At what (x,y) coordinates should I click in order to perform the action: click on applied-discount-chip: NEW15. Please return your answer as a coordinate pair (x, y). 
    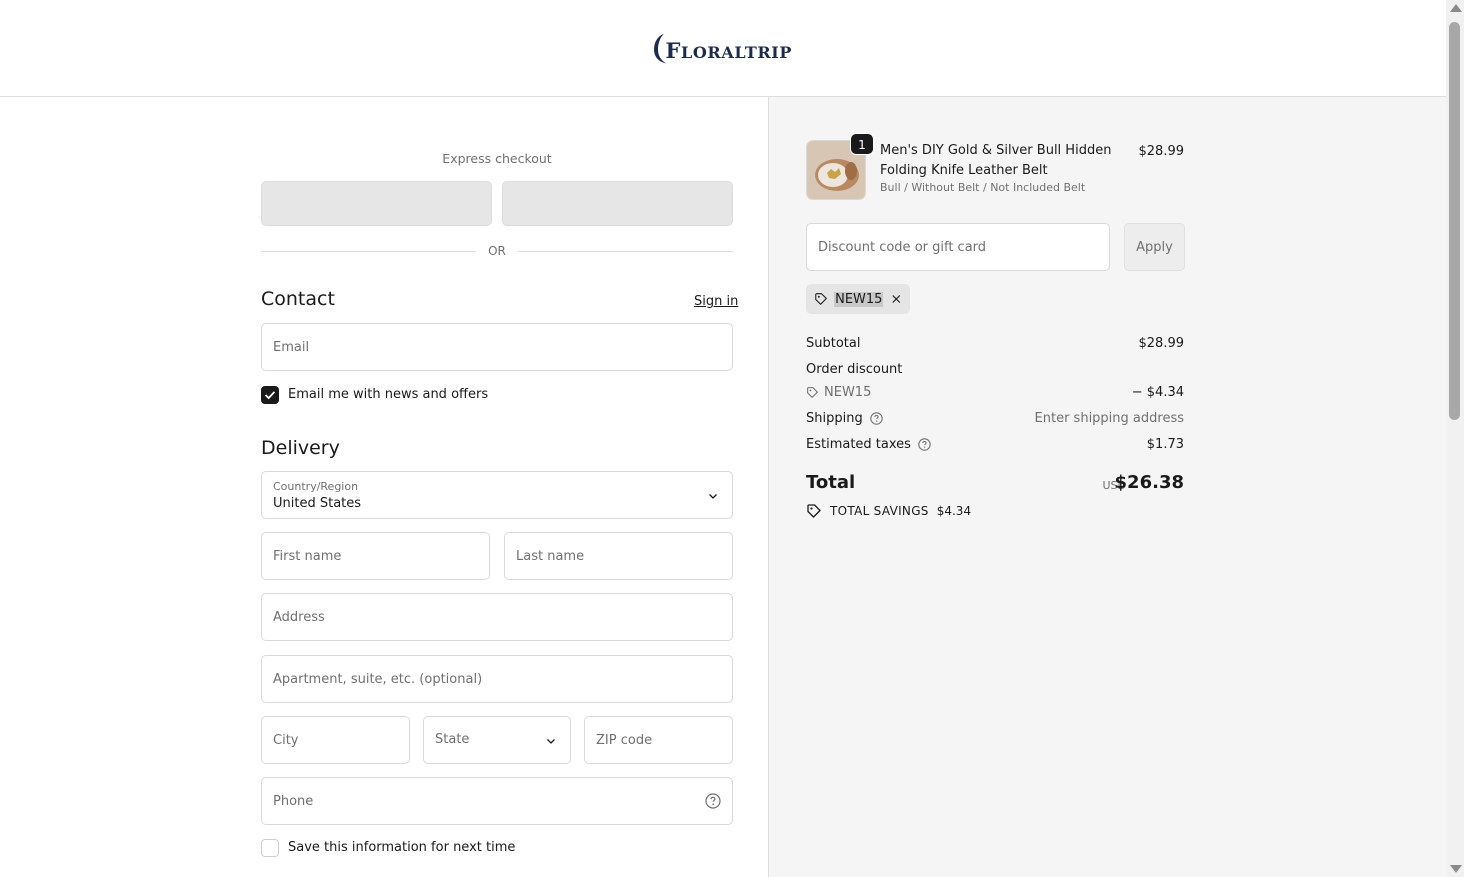
    Looking at the image, I should click on (858, 299).